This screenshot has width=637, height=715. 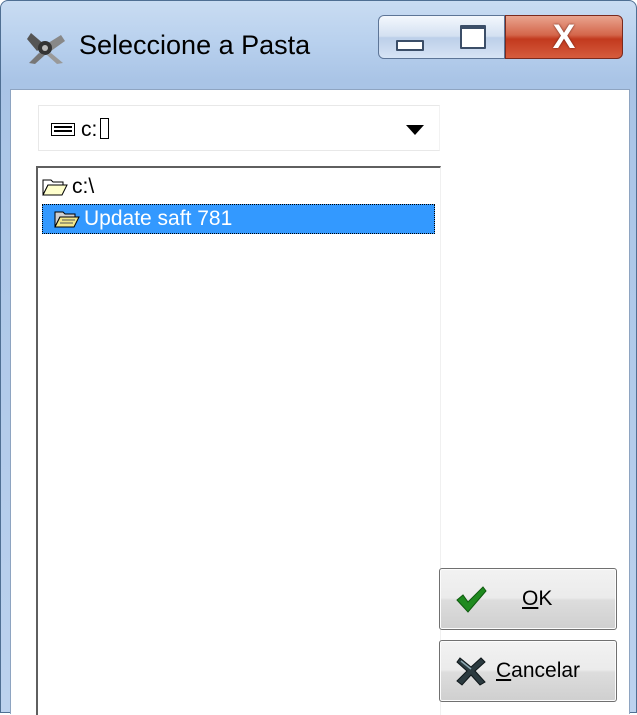 I want to click on drive-select: c:, so click(x=239, y=128).